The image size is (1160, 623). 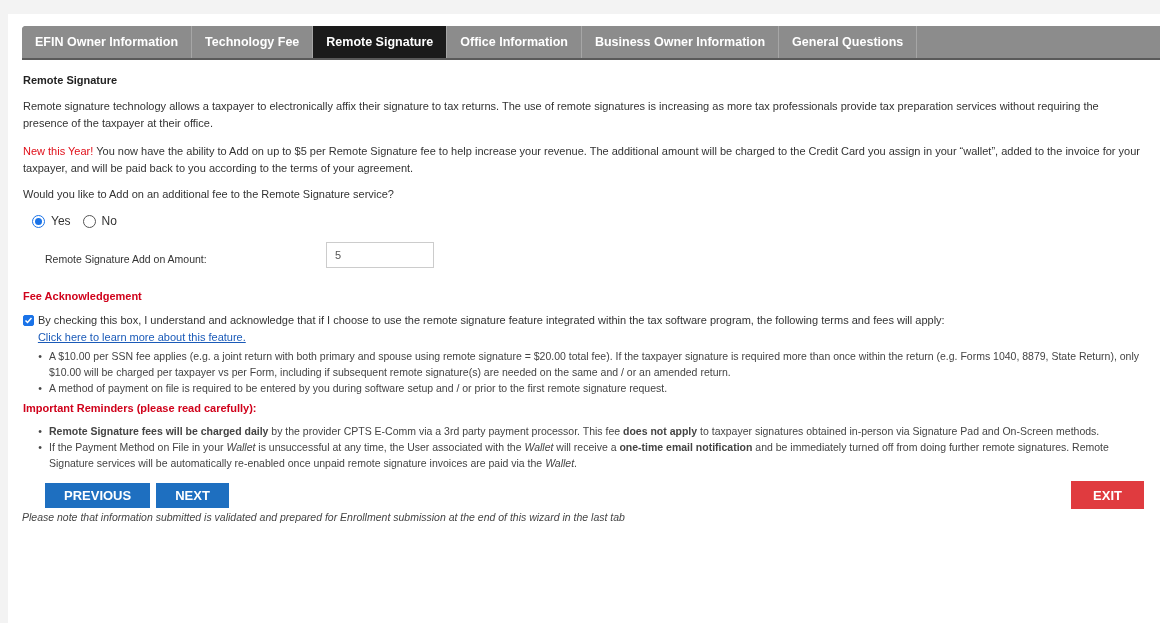 I want to click on fee-term: A $10.00 per SSN fee applies (e.g. a joint return with both primary and spouse using remote signature = $20.00 total fee). If the taxpayer signature is required more than once within the return (e.g. Forms 1040, 8879, State Return), only $10.00 will be charged per taxpayer vs per Form, including if subsequent remote signature(s) are needed on the same and / or an amended return., so click(x=594, y=364).